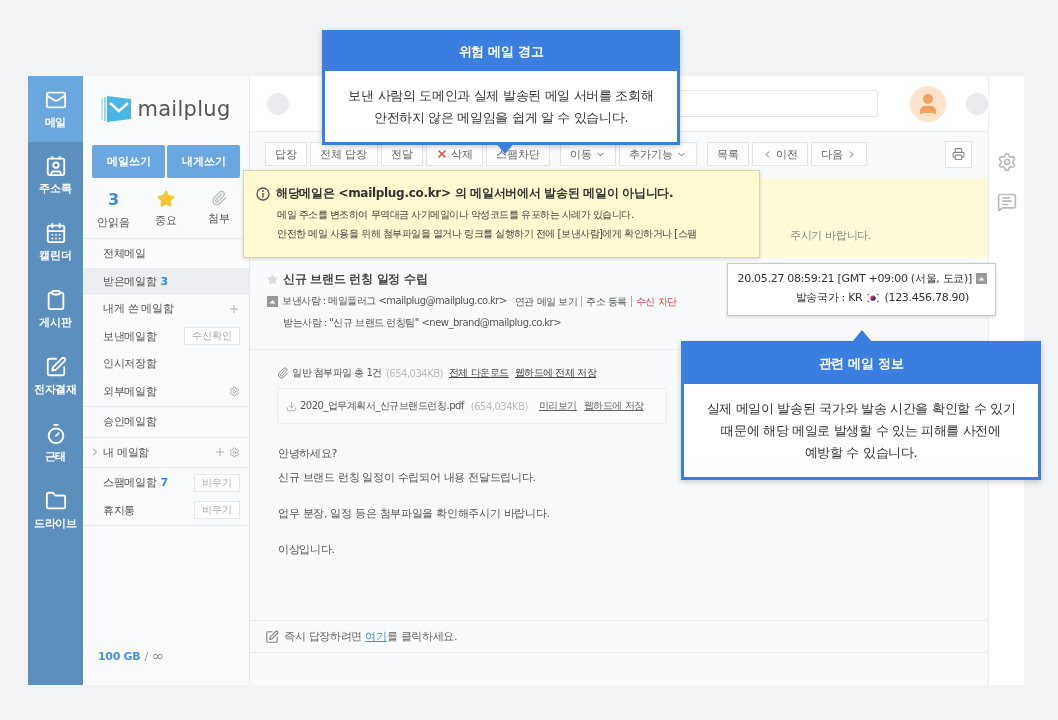  What do you see at coordinates (487, 233) in the screenshot?
I see `warning-text: 안전한 메일 사용을 위해 첨부파일을 열거나 링크를 실행하기 전에 [보낸사람]에게 확인하거나 [스팸` at bounding box center [487, 233].